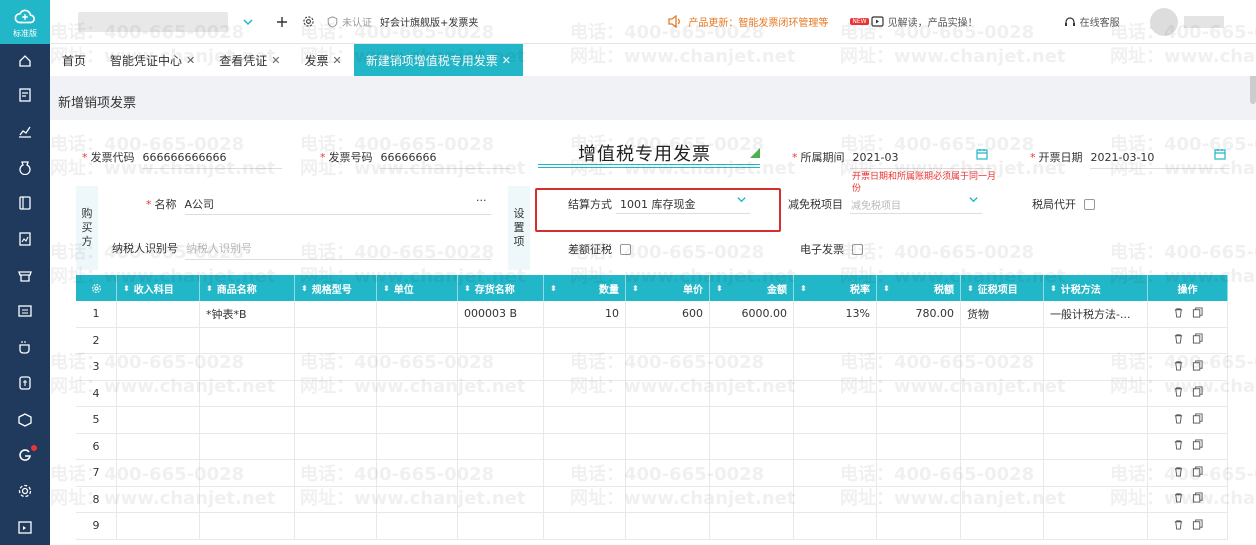 The height and width of the screenshot is (545, 1256). What do you see at coordinates (158, 288) in the screenshot?
I see `column-header: ⬍ 收入科目` at bounding box center [158, 288].